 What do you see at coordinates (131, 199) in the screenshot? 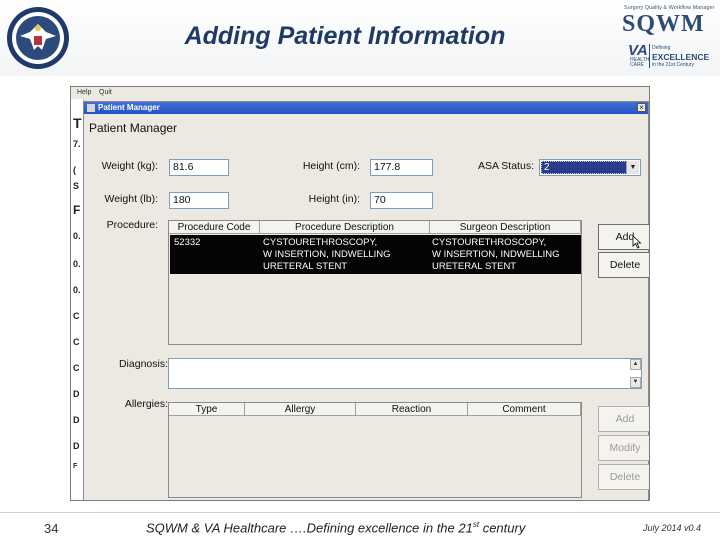
I see `weight-lb-label: Weight (lb):` at bounding box center [131, 199].